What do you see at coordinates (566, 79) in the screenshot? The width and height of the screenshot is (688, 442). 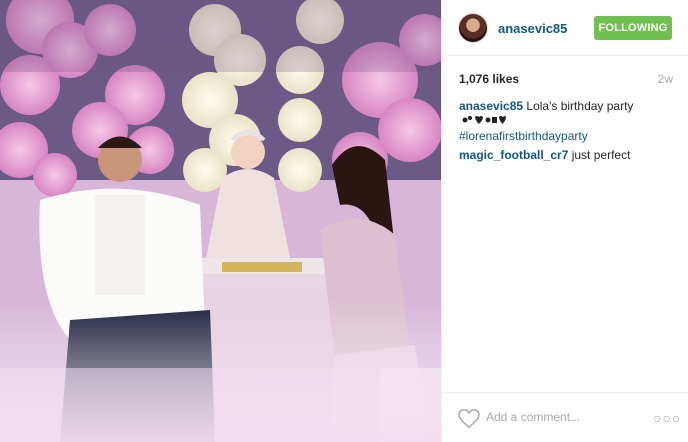 I see `likes-row: 1,076 likes 2w` at bounding box center [566, 79].